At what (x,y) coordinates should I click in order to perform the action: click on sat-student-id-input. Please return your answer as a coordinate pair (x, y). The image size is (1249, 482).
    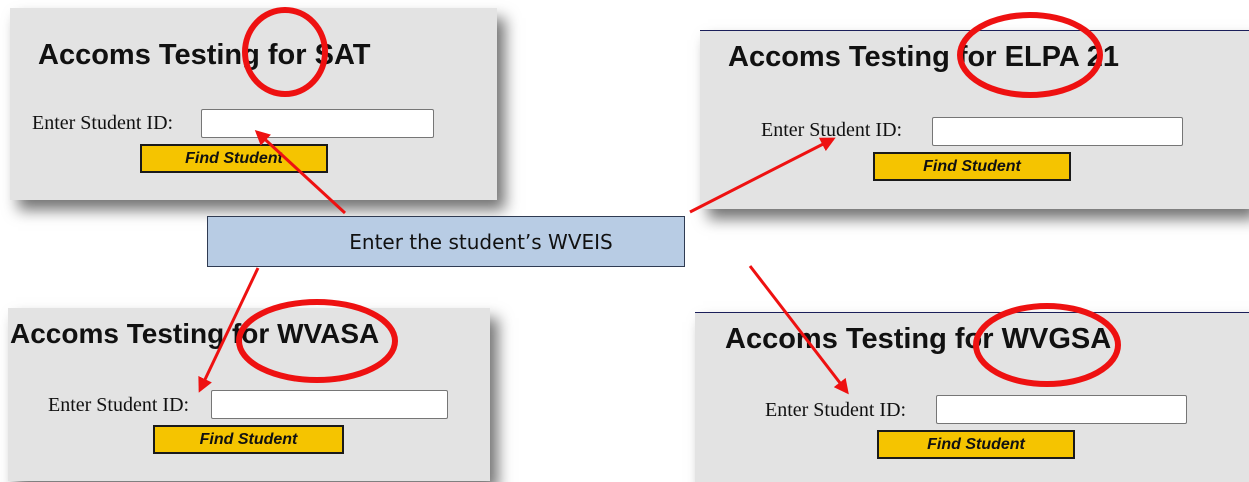
    Looking at the image, I should click on (317, 123).